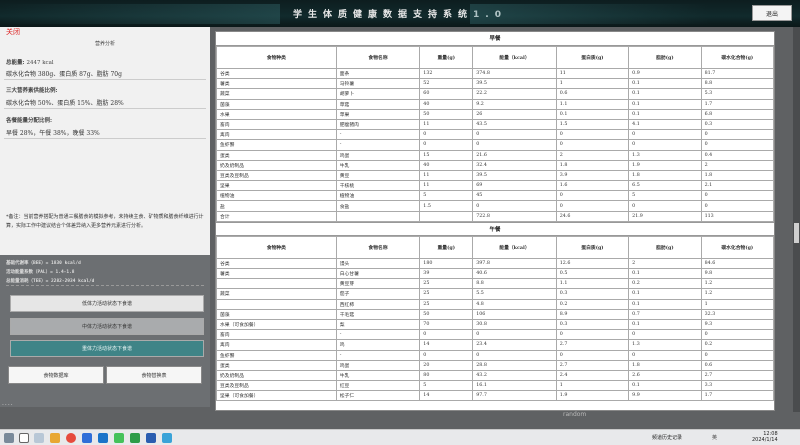 This screenshot has width=800, height=445. Describe the element at coordinates (592, 263) in the screenshot. I see `table-cell: 12.6` at that location.